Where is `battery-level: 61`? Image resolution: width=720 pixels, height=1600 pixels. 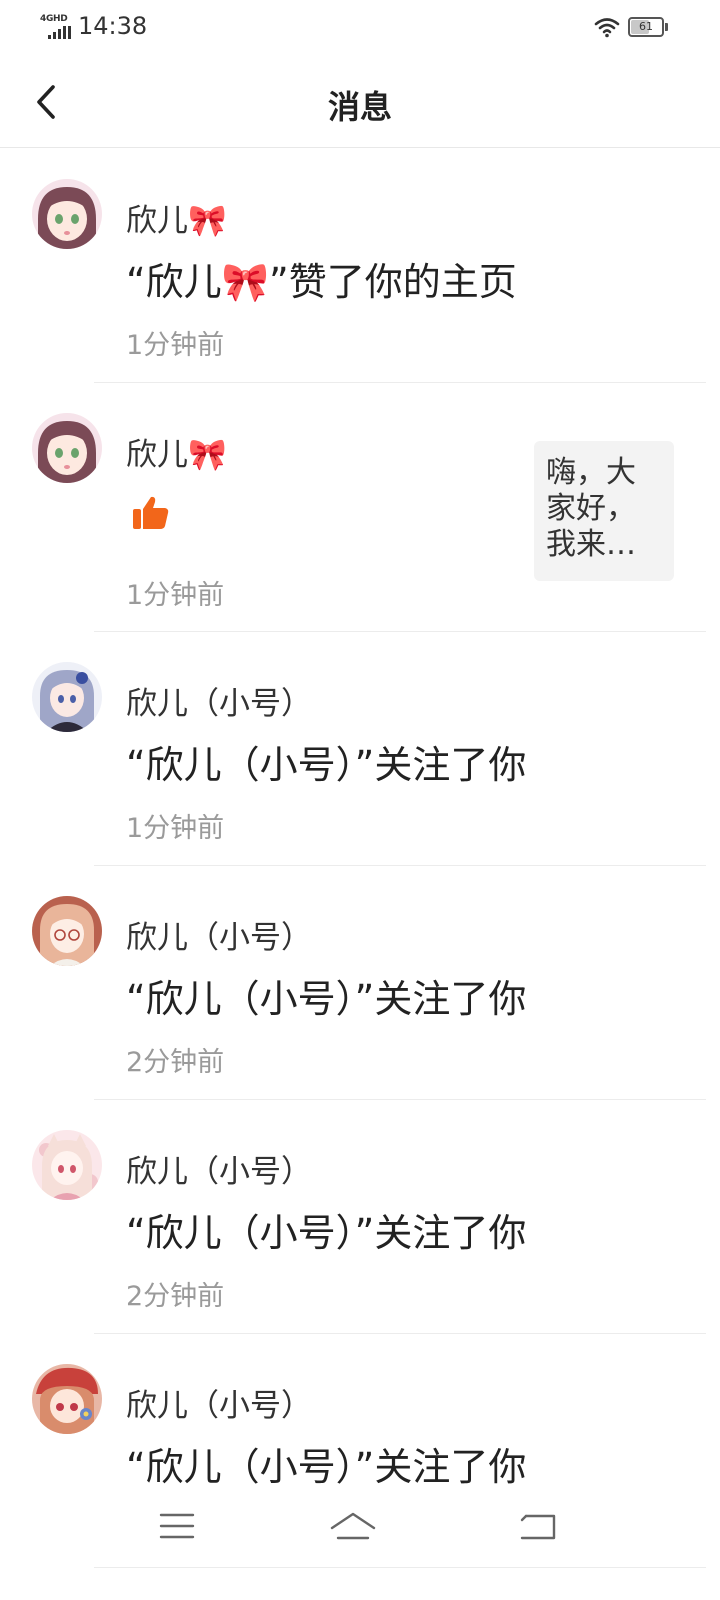
battery-level: 61 is located at coordinates (646, 26).